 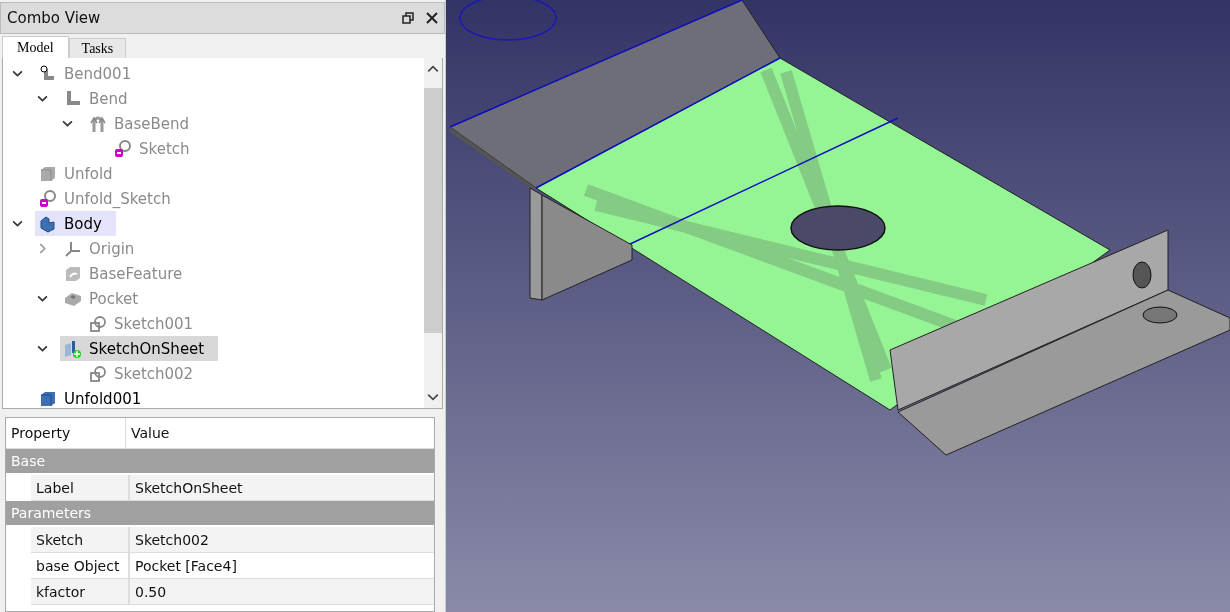 What do you see at coordinates (101, 98) in the screenshot?
I see `tree-item: Bend` at bounding box center [101, 98].